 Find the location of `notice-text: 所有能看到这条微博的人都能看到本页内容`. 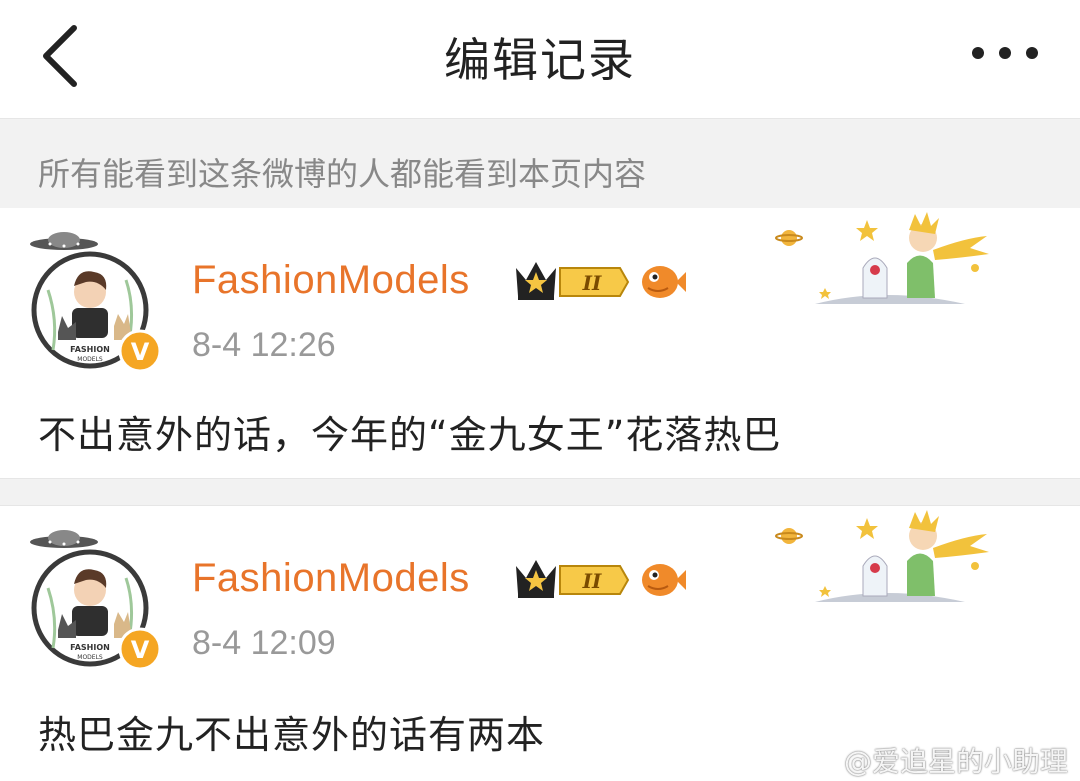

notice-text: 所有能看到这条微博的人都能看到本页内容 is located at coordinates (342, 174).